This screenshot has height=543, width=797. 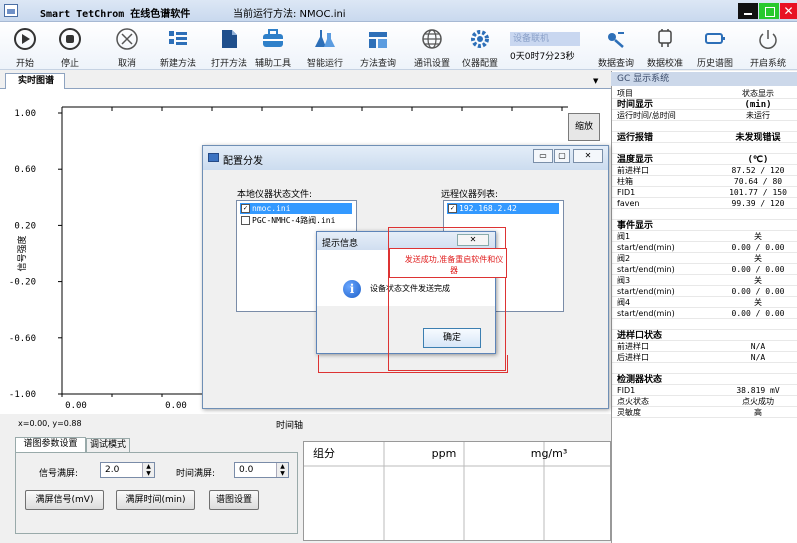 I want to click on tab-chart-params: 谱图参数设置, so click(x=50, y=444).